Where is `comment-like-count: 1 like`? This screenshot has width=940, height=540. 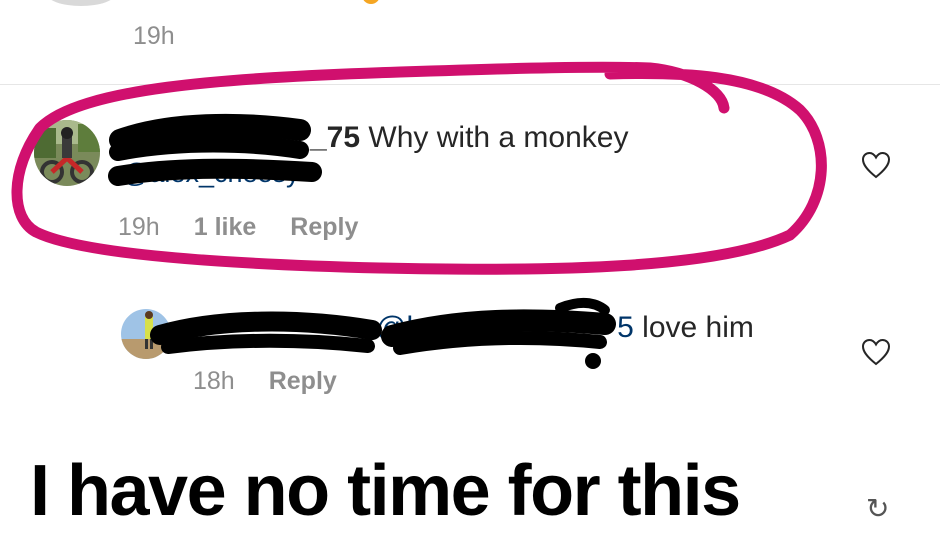
comment-like-count: 1 like is located at coordinates (225, 227).